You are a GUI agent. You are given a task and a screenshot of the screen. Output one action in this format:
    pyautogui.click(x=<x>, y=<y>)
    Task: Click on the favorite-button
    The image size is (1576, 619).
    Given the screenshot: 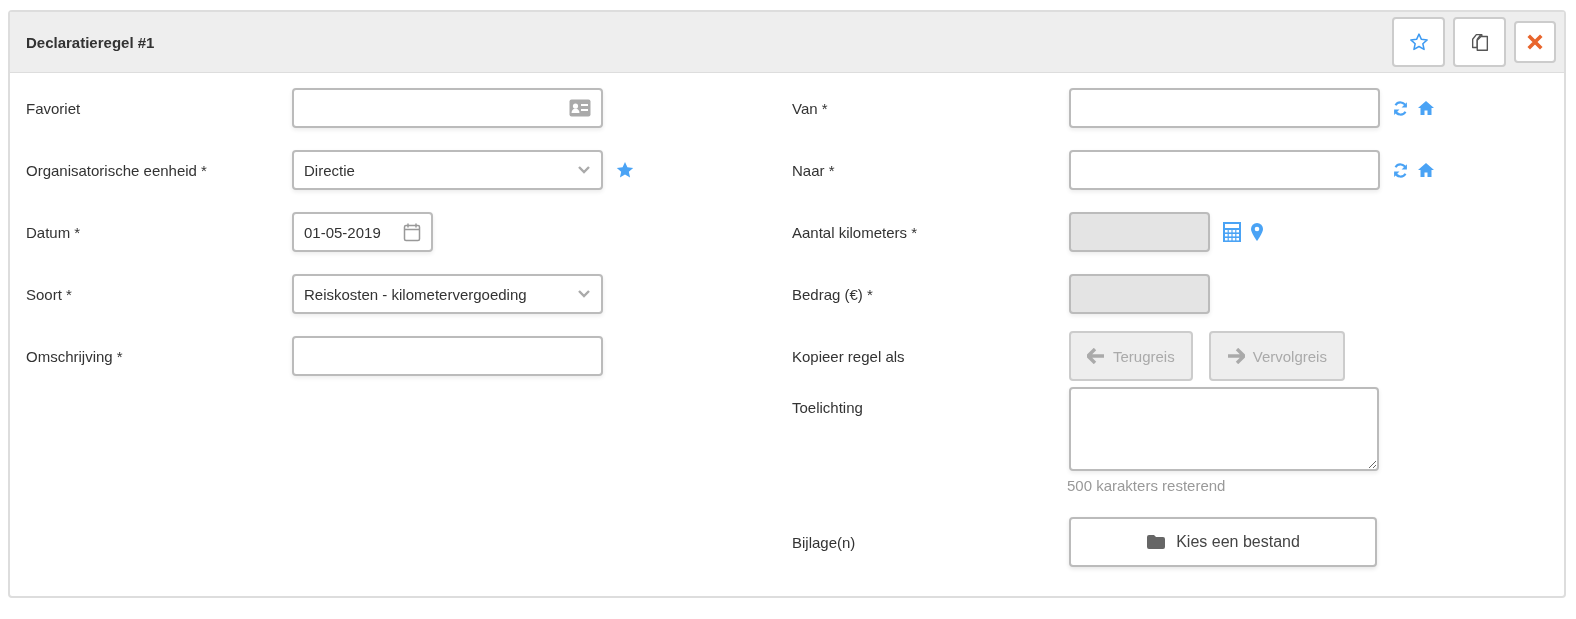 What is the action you would take?
    pyautogui.click(x=1418, y=42)
    